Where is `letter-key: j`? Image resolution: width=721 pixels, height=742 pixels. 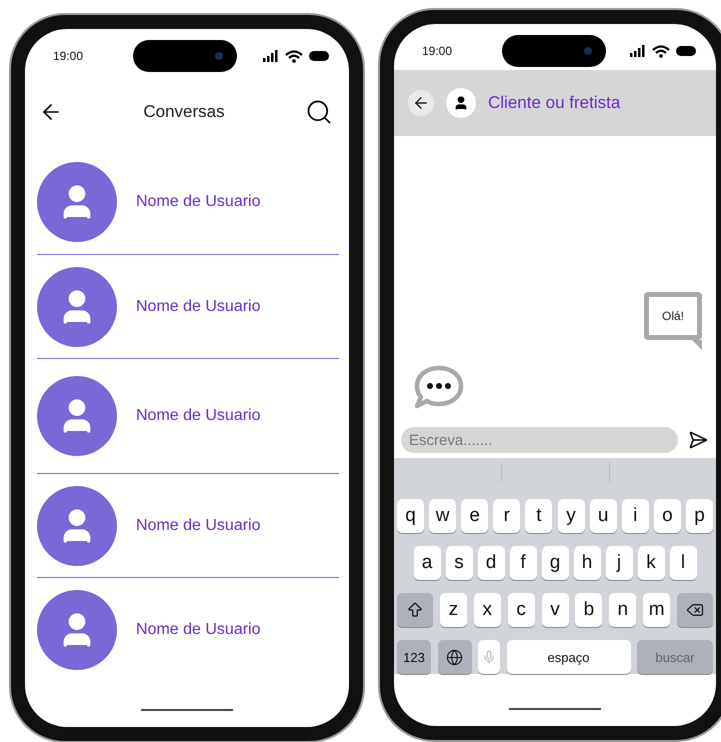
letter-key: j is located at coordinates (619, 563).